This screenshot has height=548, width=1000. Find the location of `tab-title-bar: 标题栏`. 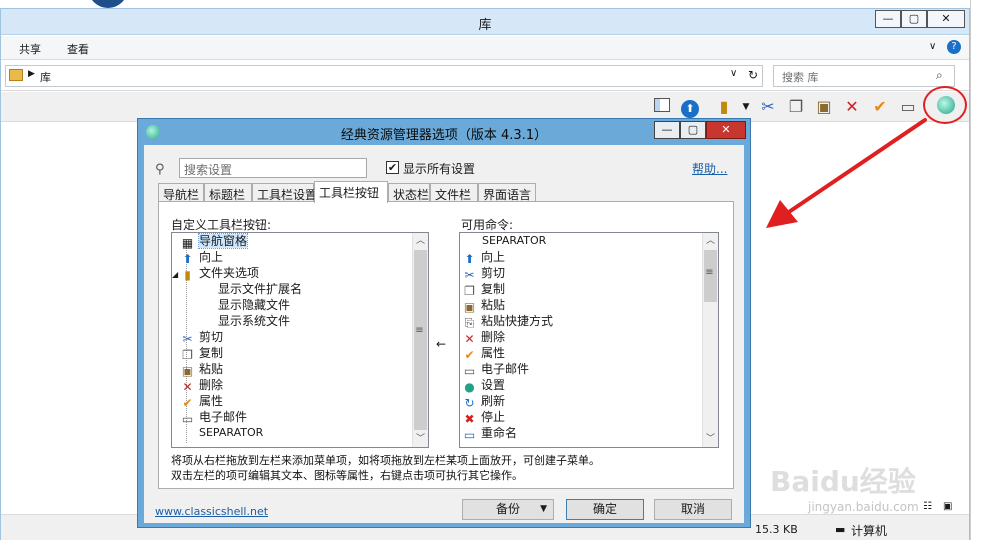

tab-title-bar: 标题栏 is located at coordinates (228, 192).